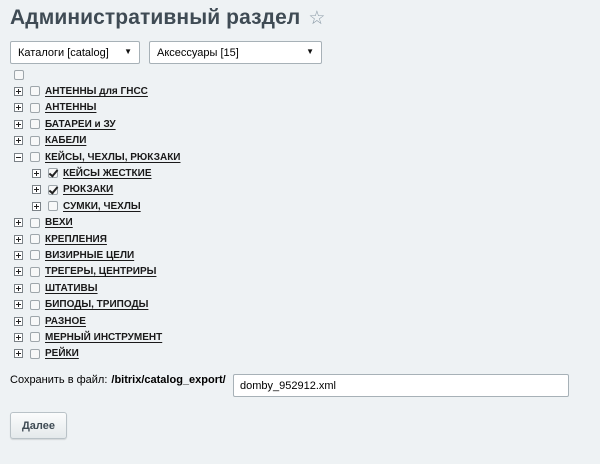 The width and height of the screenshot is (600, 464). I want to click on section-link: БАТАРЕИ и ЗУ, so click(80, 124).